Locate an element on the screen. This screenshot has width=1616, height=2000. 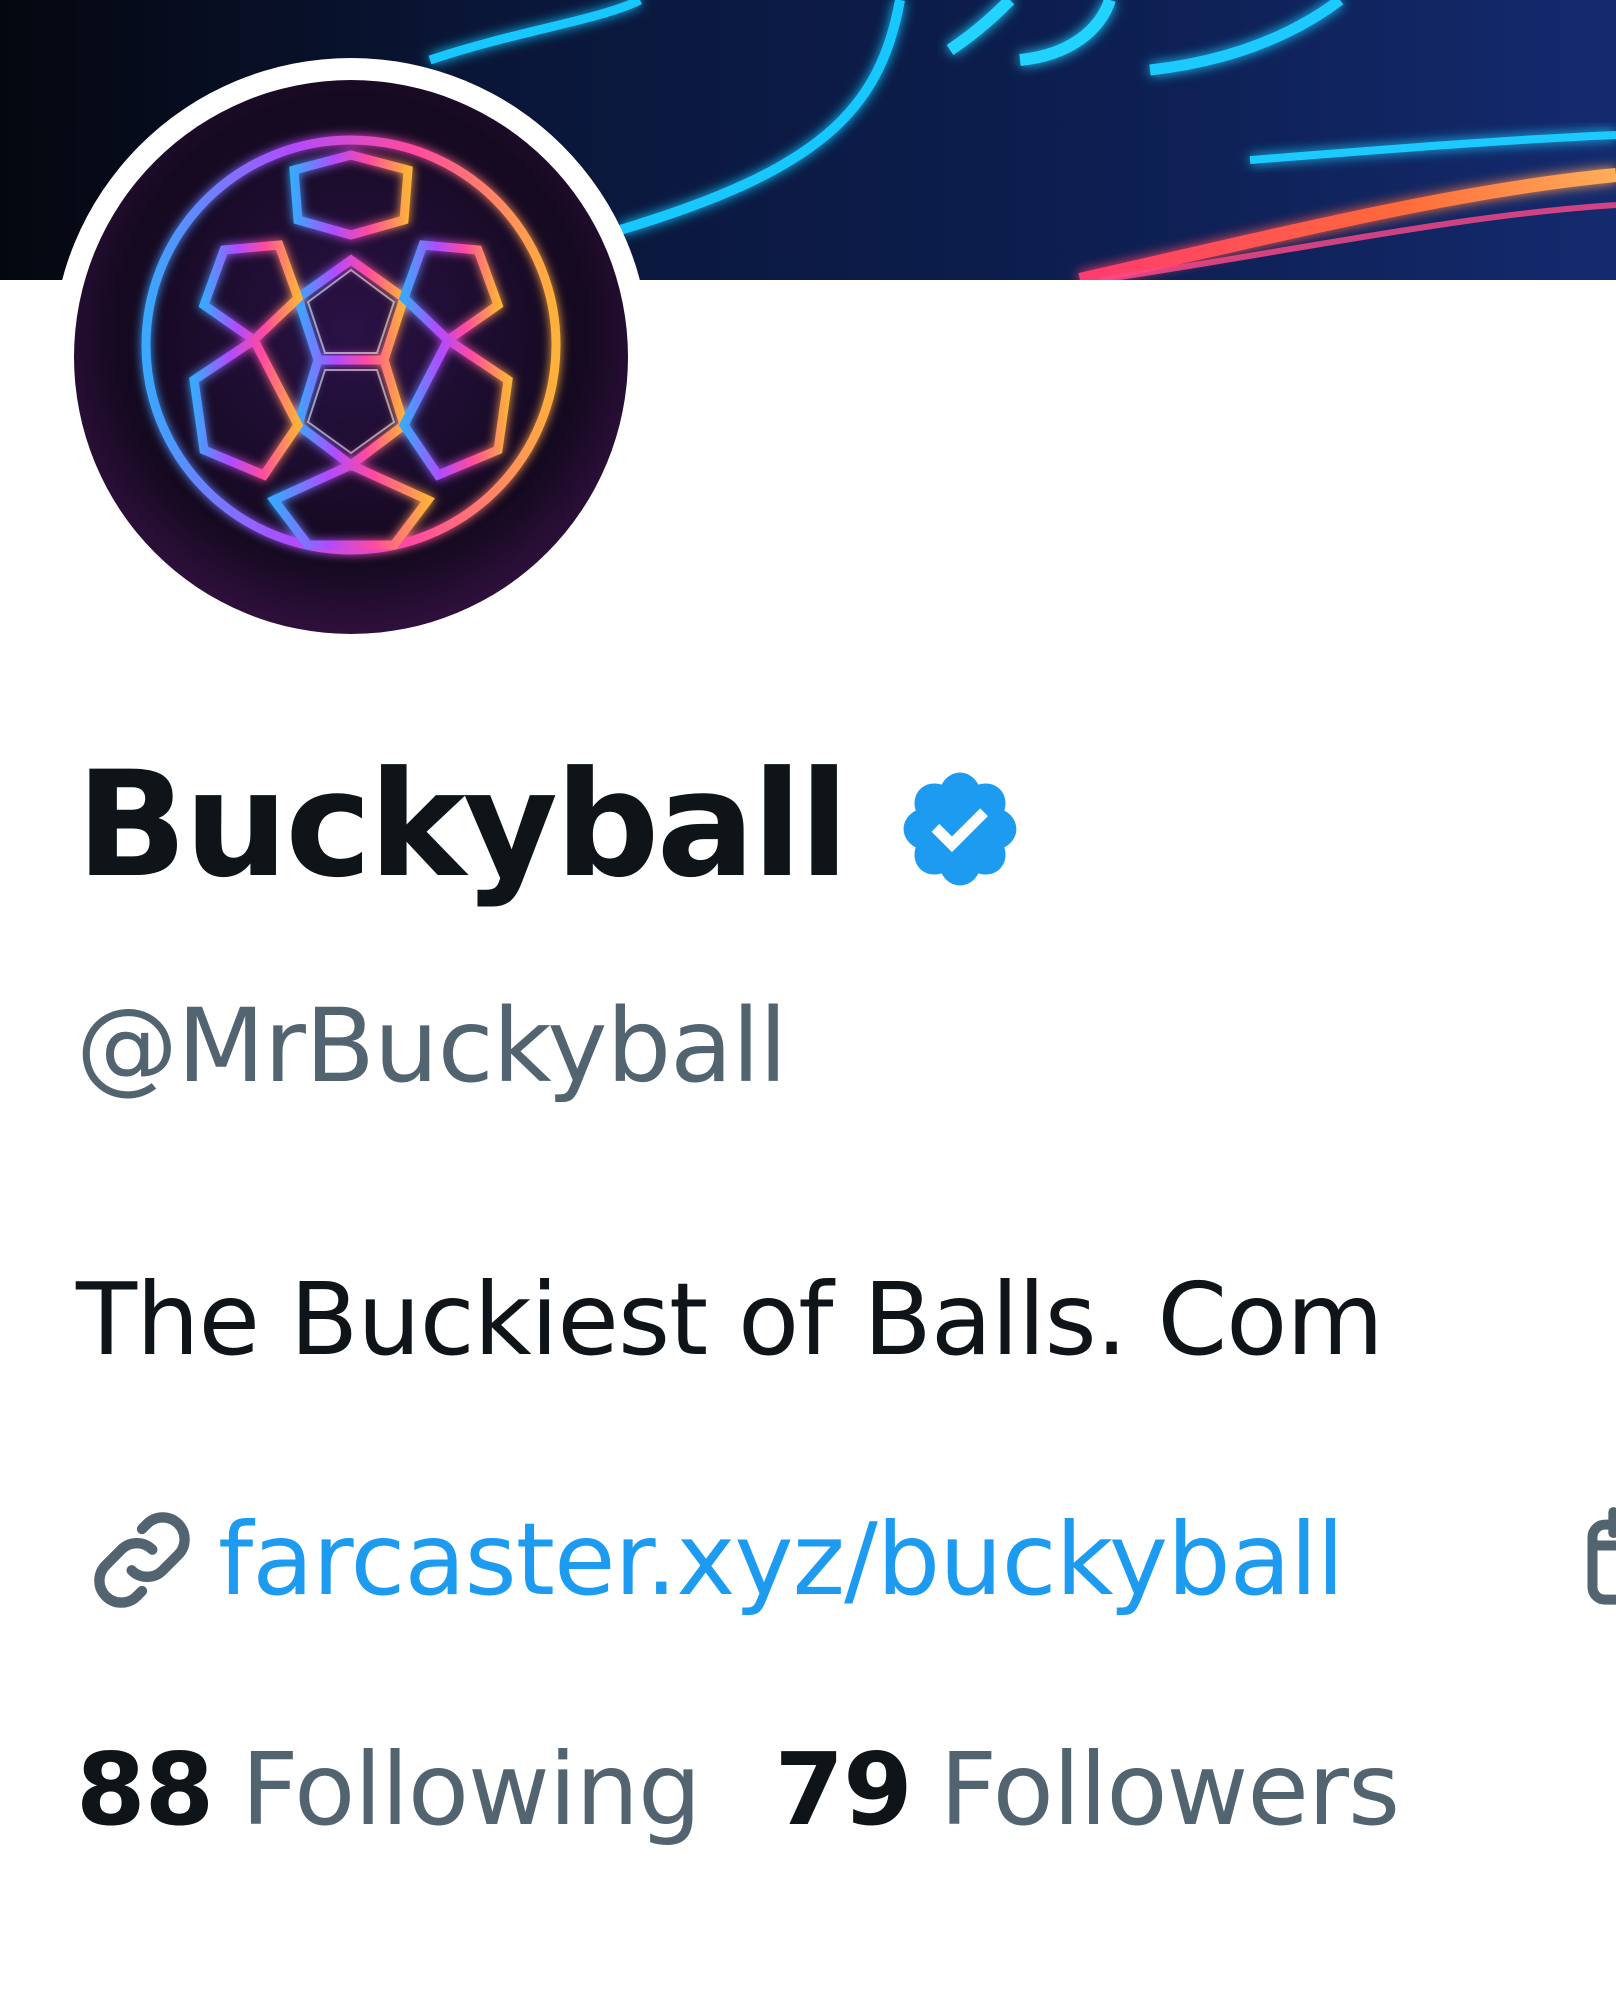
website-link: farcaster.xyz/buckyball is located at coordinates (781, 1560).